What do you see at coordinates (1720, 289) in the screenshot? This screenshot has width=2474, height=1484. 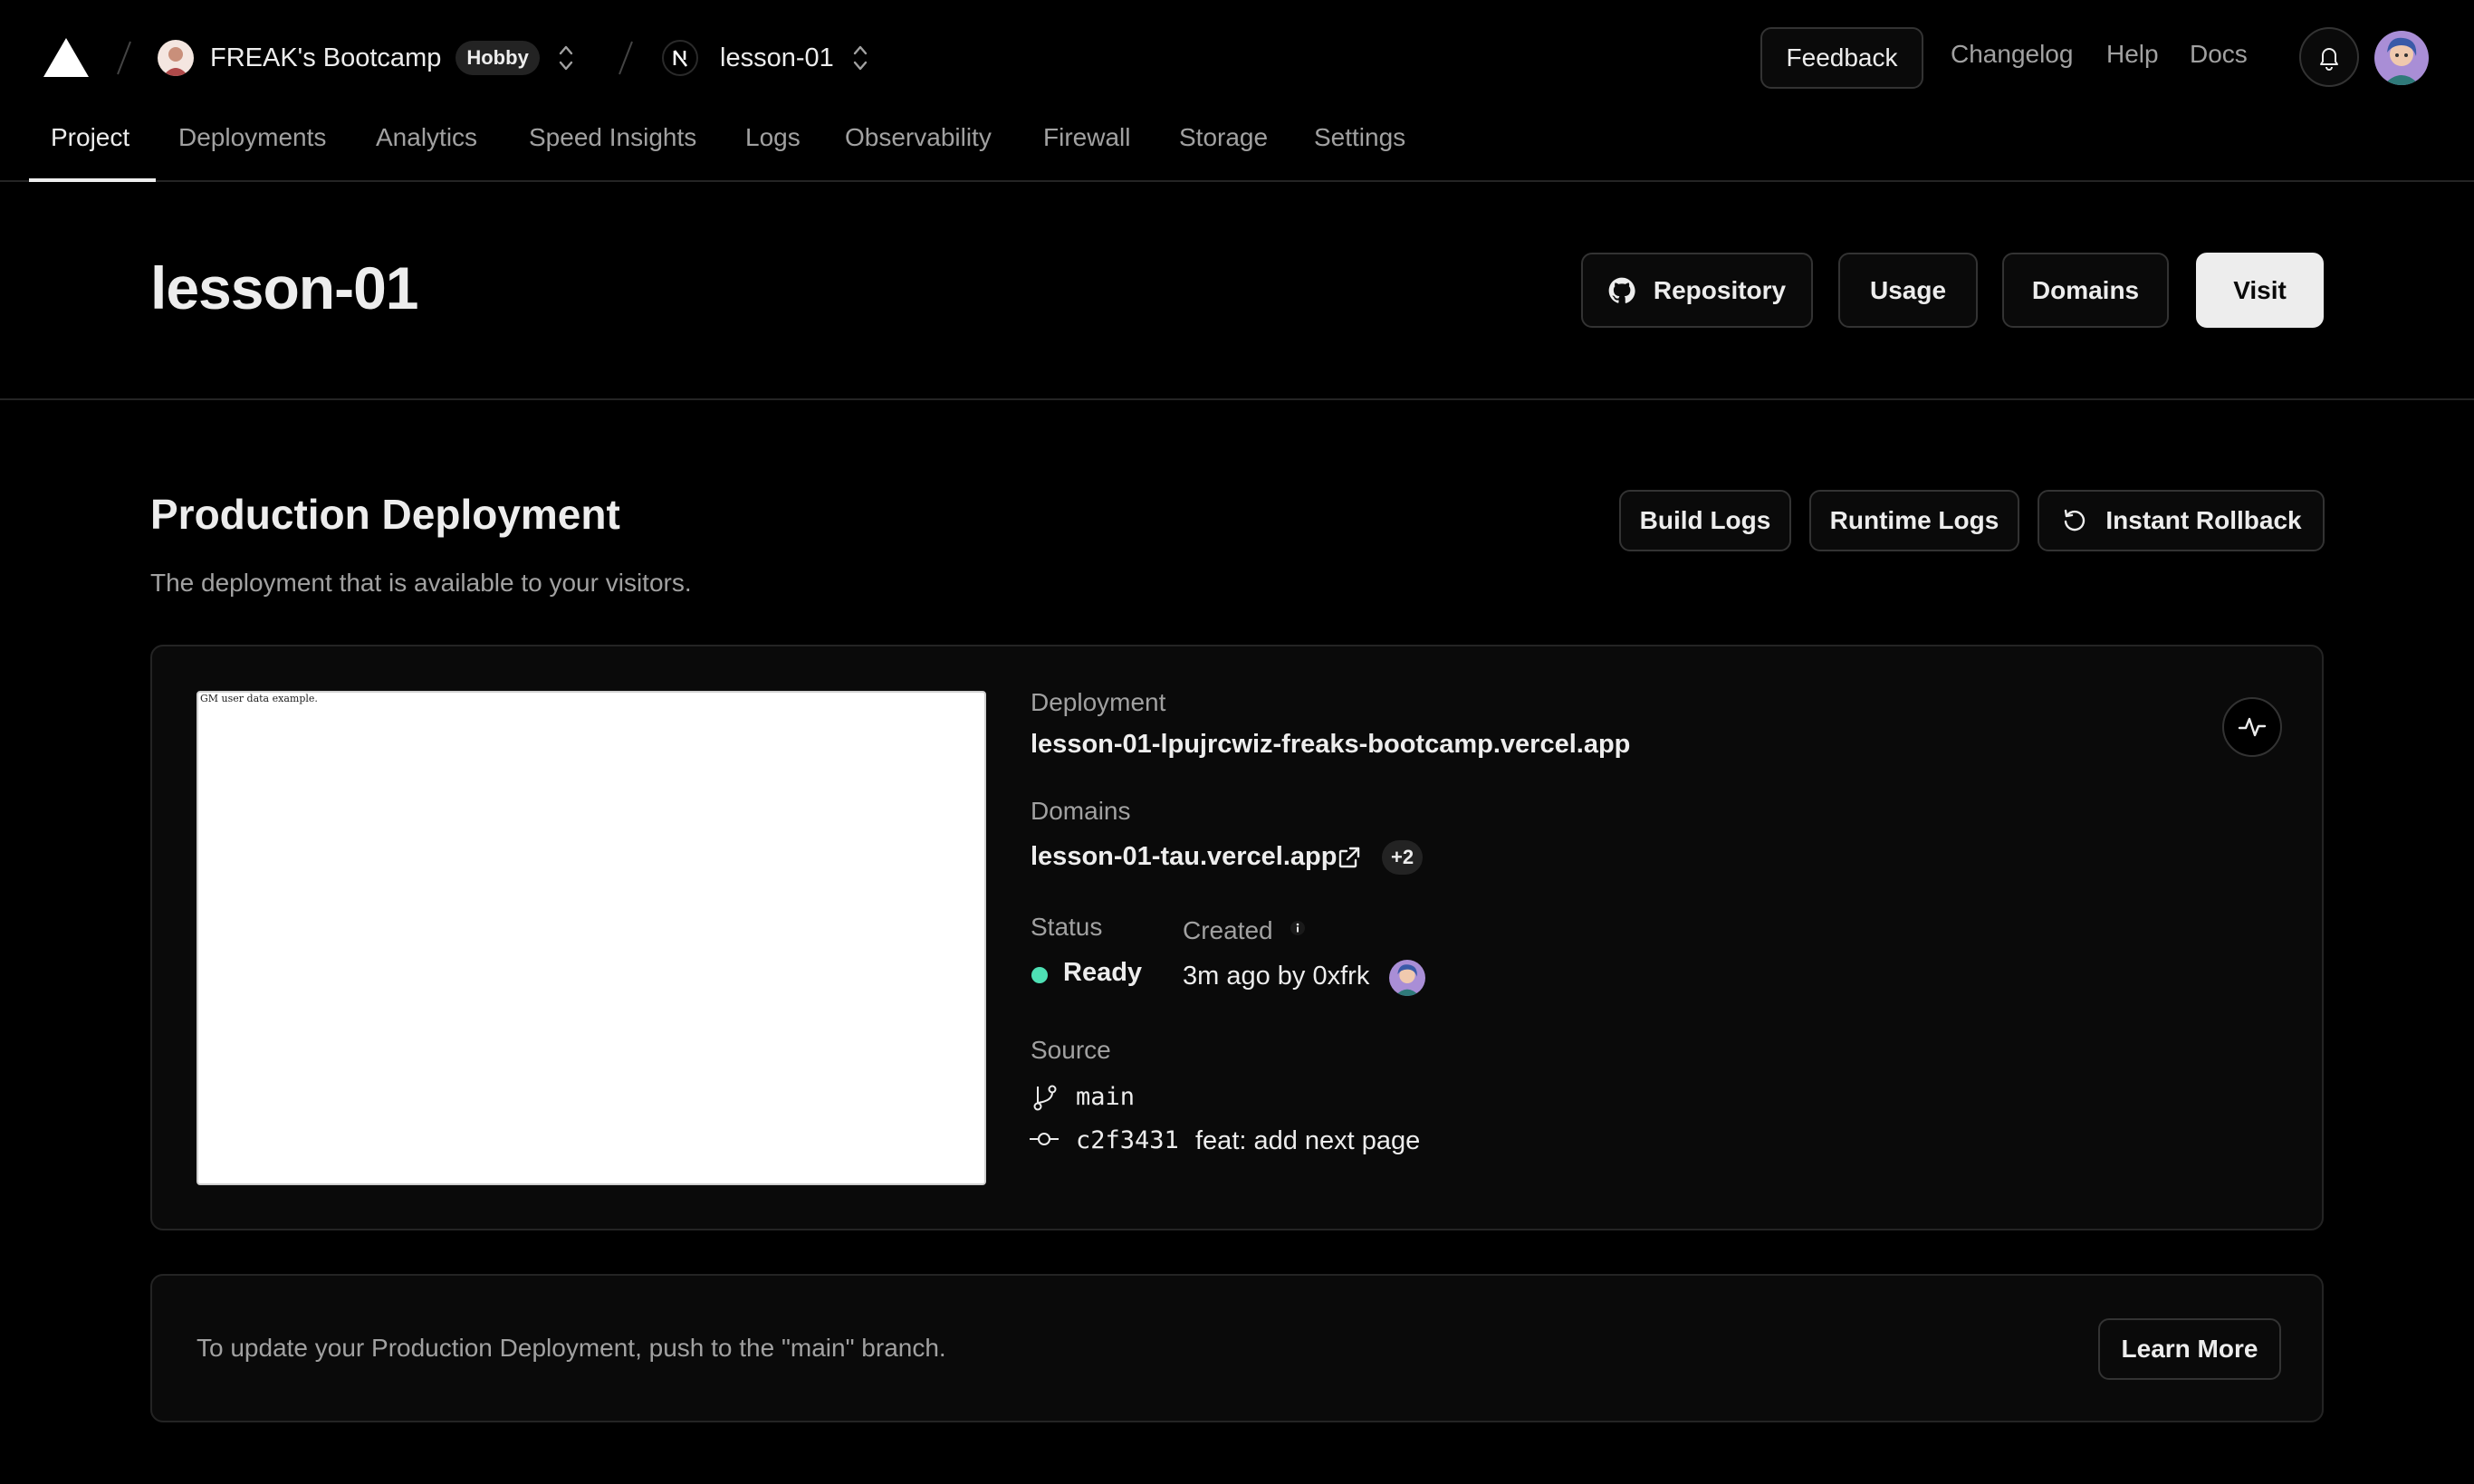 I see `repository-label: Repository` at bounding box center [1720, 289].